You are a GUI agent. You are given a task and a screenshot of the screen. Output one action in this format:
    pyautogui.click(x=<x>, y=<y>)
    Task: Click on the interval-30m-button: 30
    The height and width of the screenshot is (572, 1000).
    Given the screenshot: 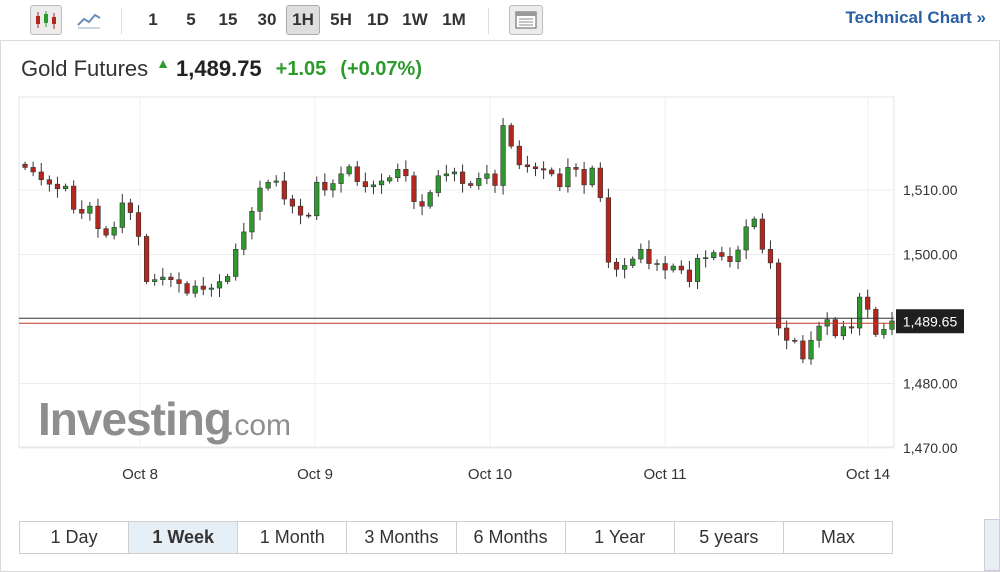 What is the action you would take?
    pyautogui.click(x=267, y=20)
    